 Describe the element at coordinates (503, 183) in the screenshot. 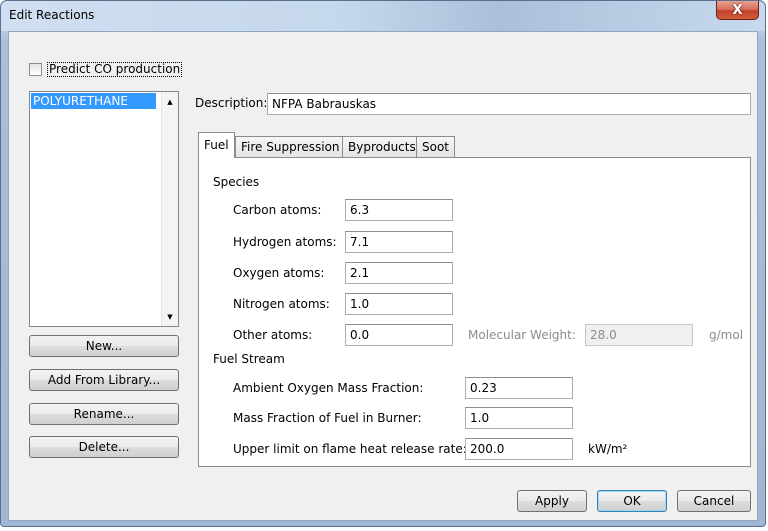

I see `species-separator` at that location.